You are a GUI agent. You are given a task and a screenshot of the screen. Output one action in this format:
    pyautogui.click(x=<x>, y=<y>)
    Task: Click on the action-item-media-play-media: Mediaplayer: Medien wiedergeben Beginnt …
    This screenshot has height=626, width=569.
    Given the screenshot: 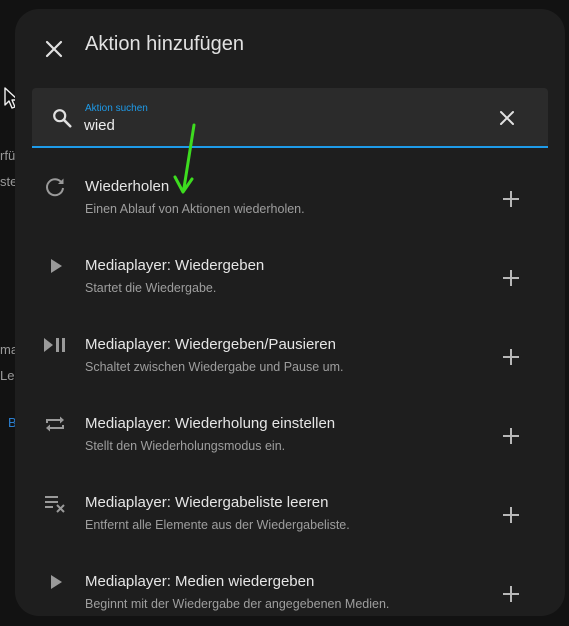 What is the action you would take?
    pyautogui.click(x=290, y=579)
    